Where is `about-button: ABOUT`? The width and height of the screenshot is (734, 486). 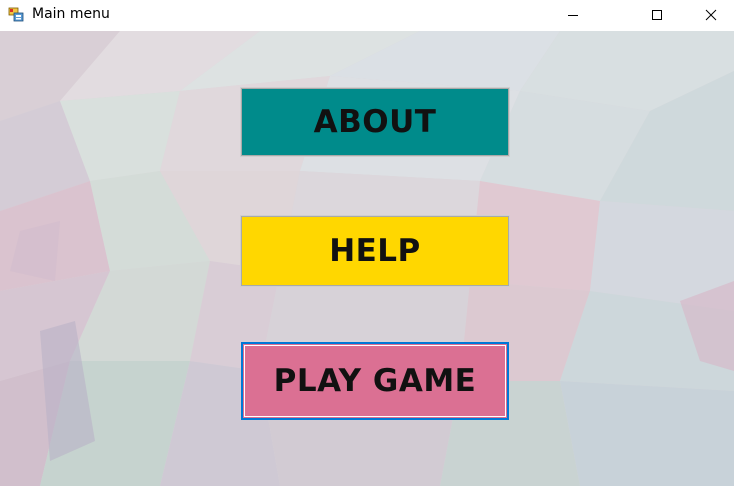 about-button: ABOUT is located at coordinates (375, 122).